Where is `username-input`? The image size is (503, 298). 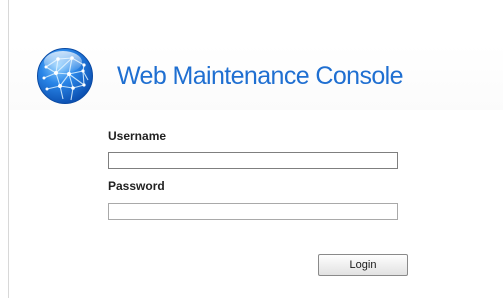 username-input is located at coordinates (253, 160).